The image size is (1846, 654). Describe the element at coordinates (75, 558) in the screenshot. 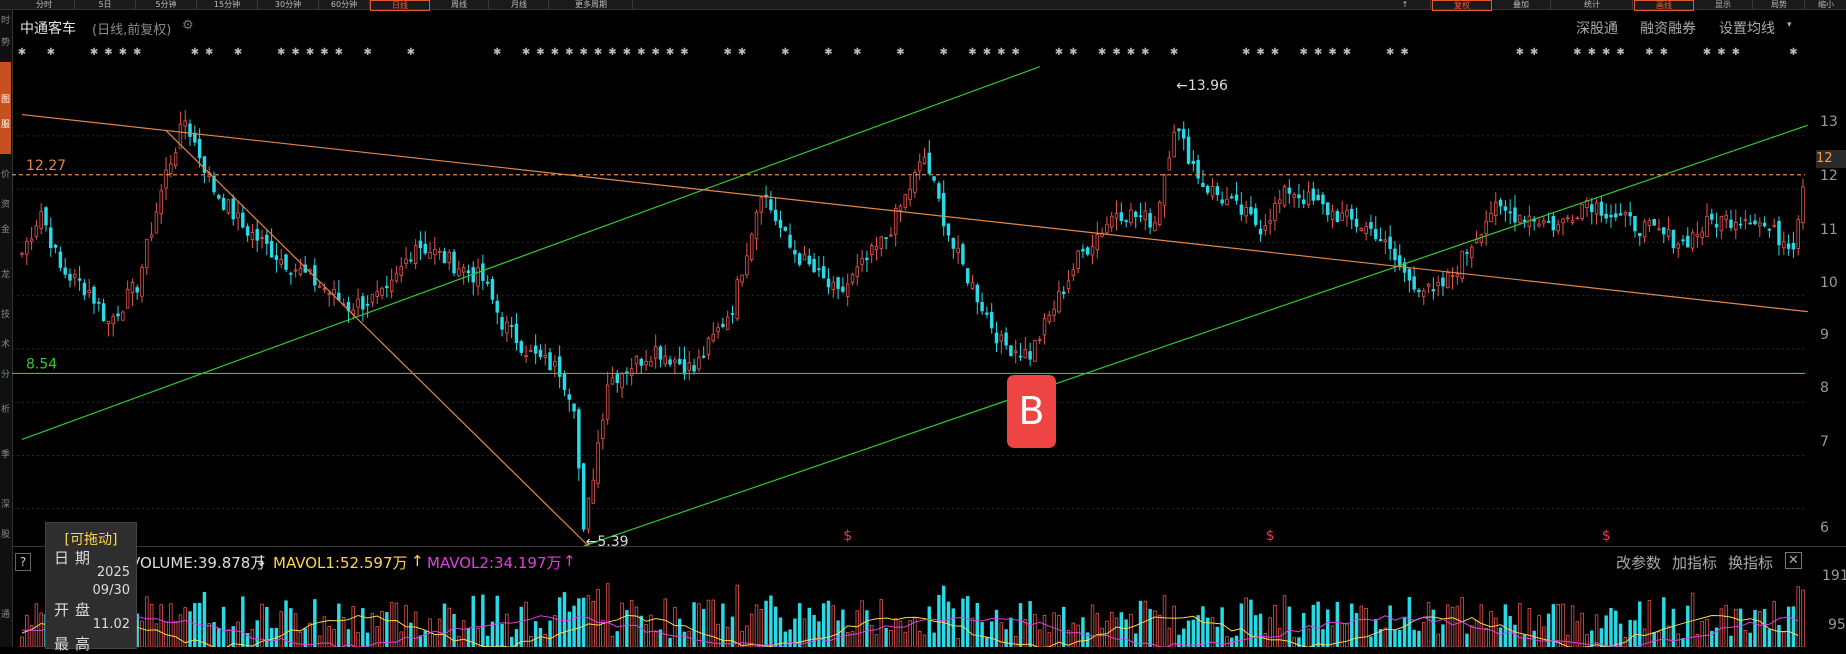

I see `tt-label-date: 日期` at that location.